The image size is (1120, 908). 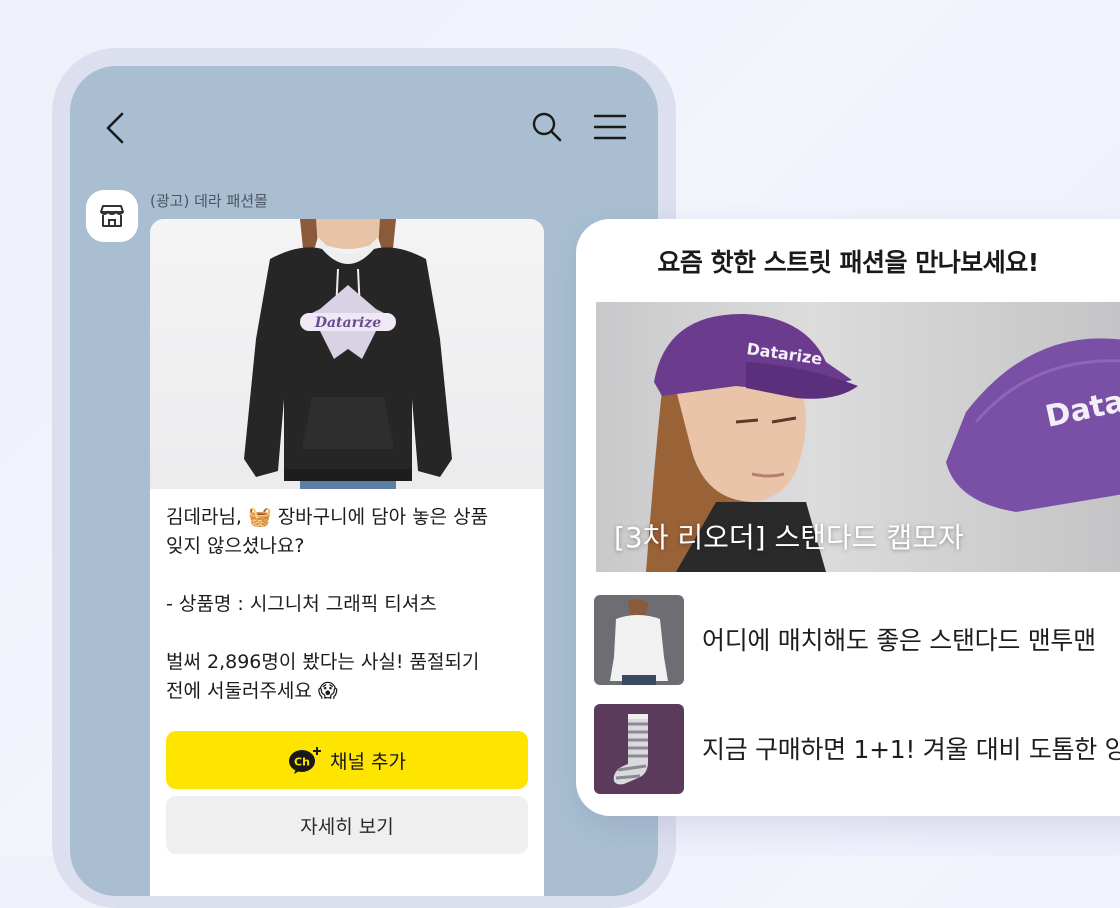 I want to click on socks-thumbnail, so click(x=639, y=749).